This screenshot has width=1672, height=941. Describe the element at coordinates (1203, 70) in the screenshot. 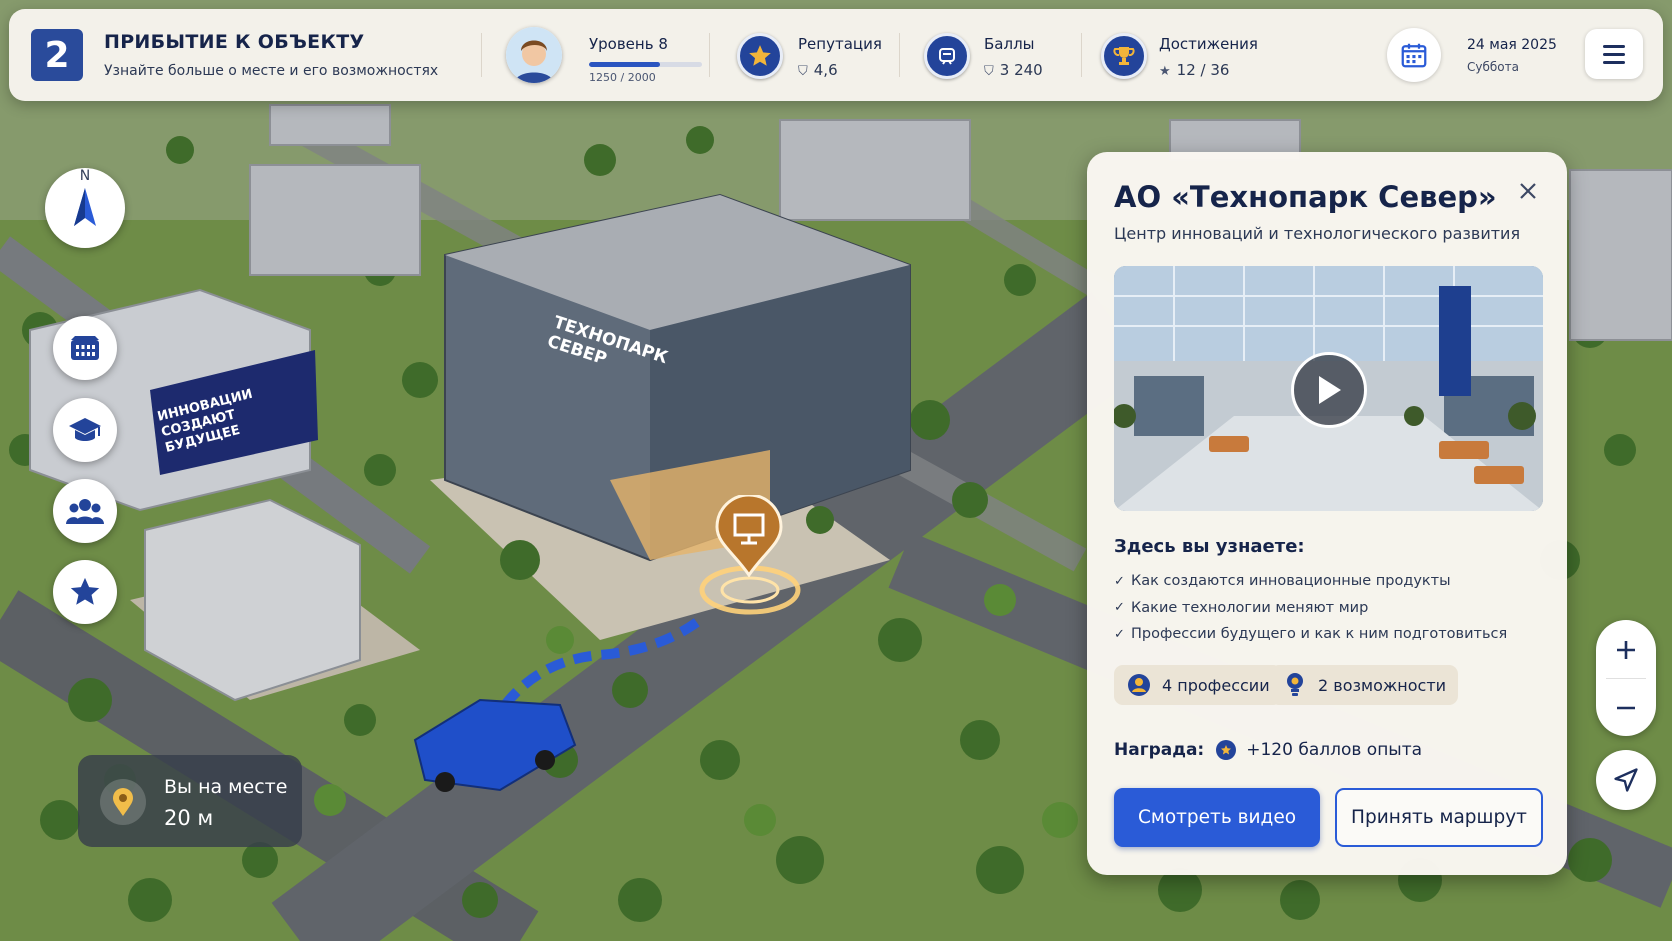

I see `achievements-value: 12 / 36` at that location.